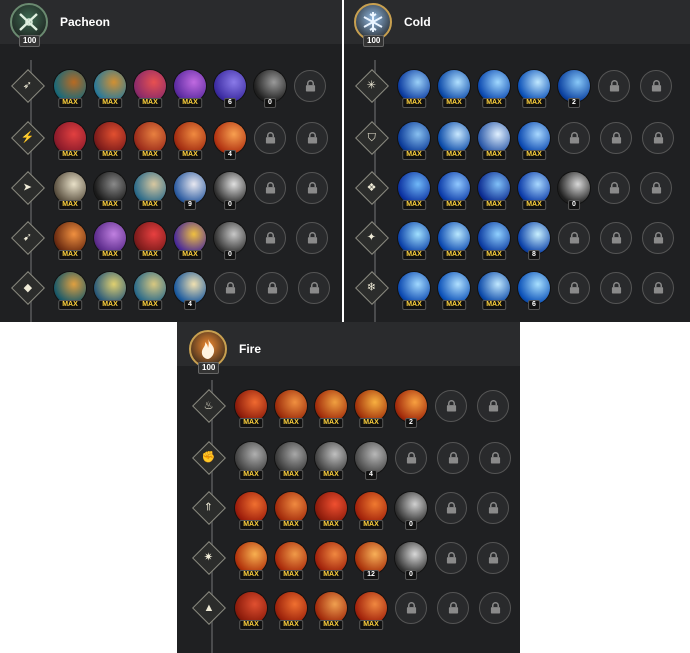  What do you see at coordinates (534, 241) in the screenshot?
I see `skill-node: 8` at bounding box center [534, 241].